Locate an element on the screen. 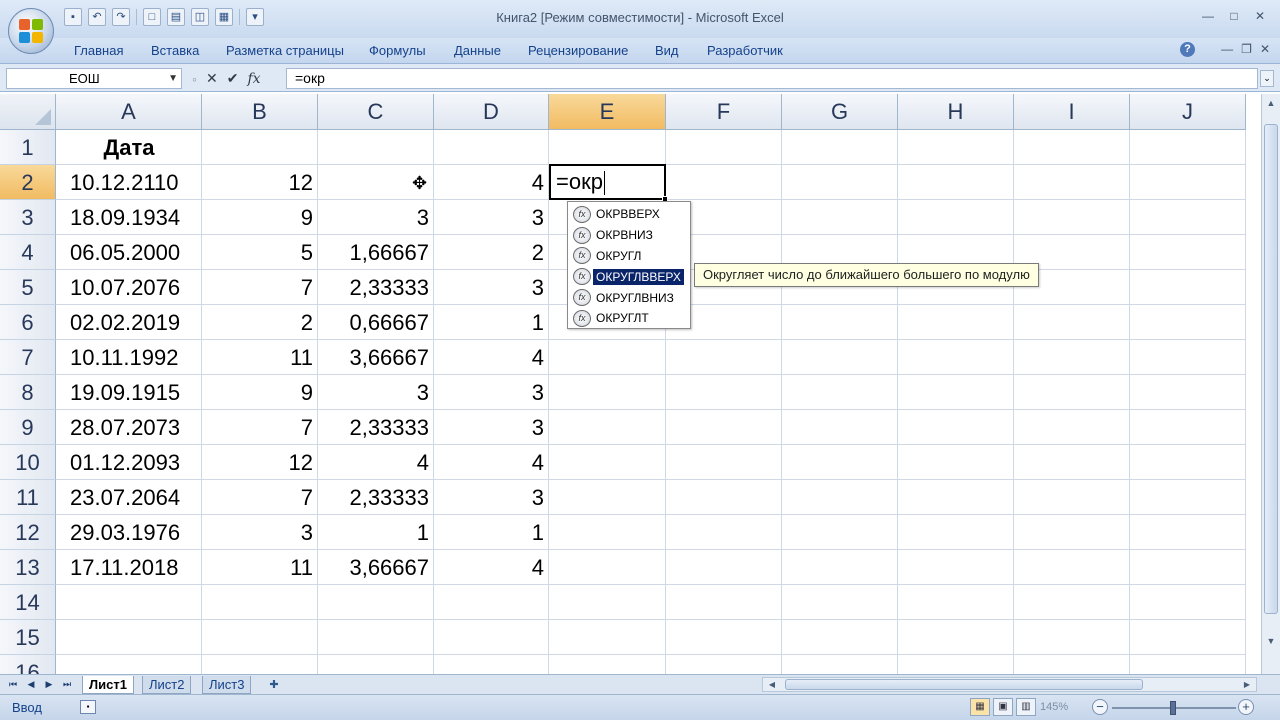 Image resolution: width=1280 pixels, height=720 pixels. close-icon: ✕ is located at coordinates (1260, 17).